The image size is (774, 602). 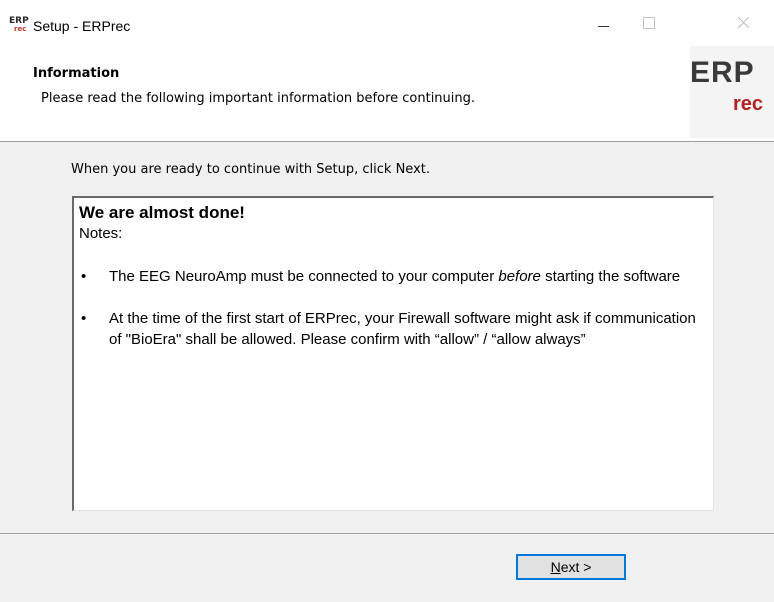 I want to click on bullet-text-1b: starting the software, so click(x=610, y=276).